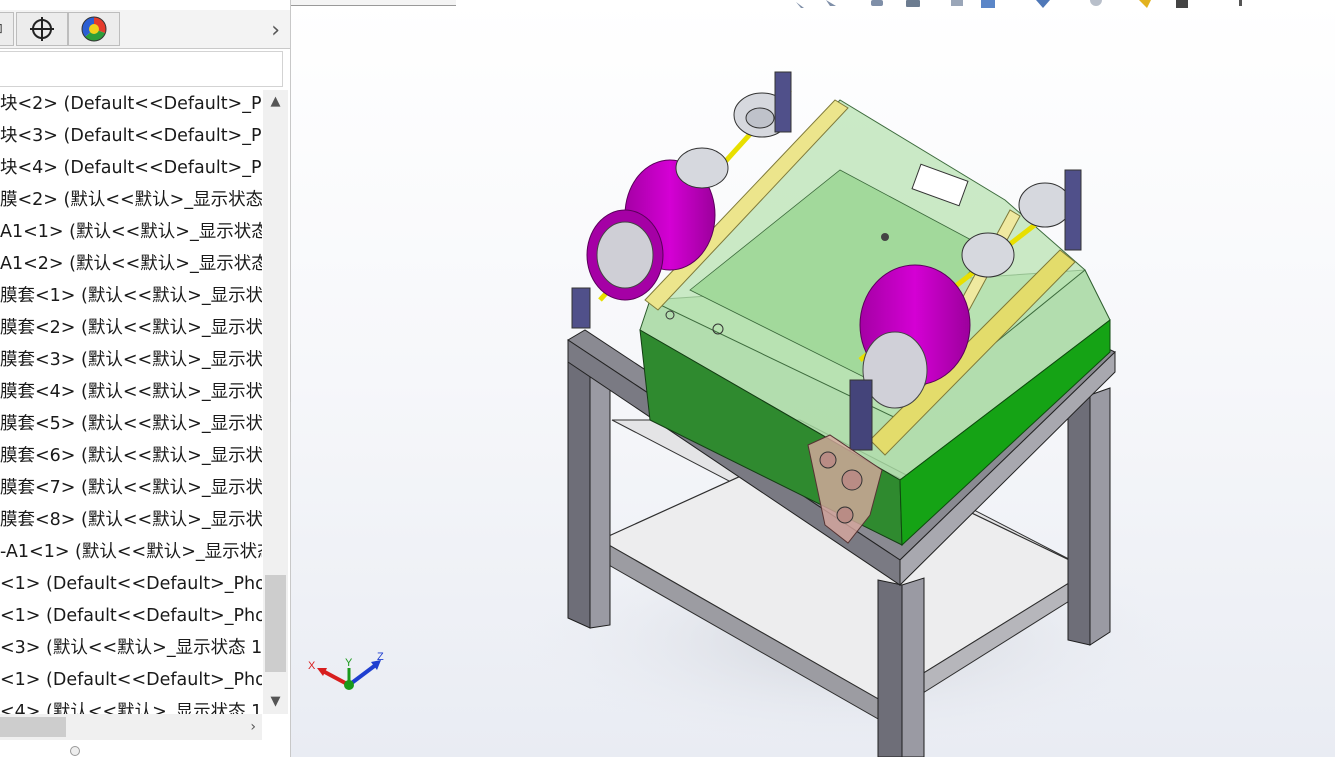 This screenshot has width=1335, height=757. What do you see at coordinates (349, 663) in the screenshot?
I see `triad-y-label: Y` at bounding box center [349, 663].